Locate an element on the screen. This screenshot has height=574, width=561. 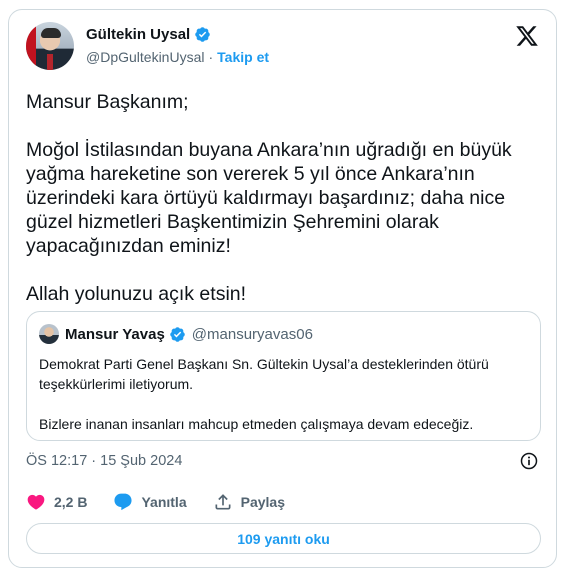
tweet-timestamp: ÖS 12:17 · 15 Şub 2024 is located at coordinates (104, 461).